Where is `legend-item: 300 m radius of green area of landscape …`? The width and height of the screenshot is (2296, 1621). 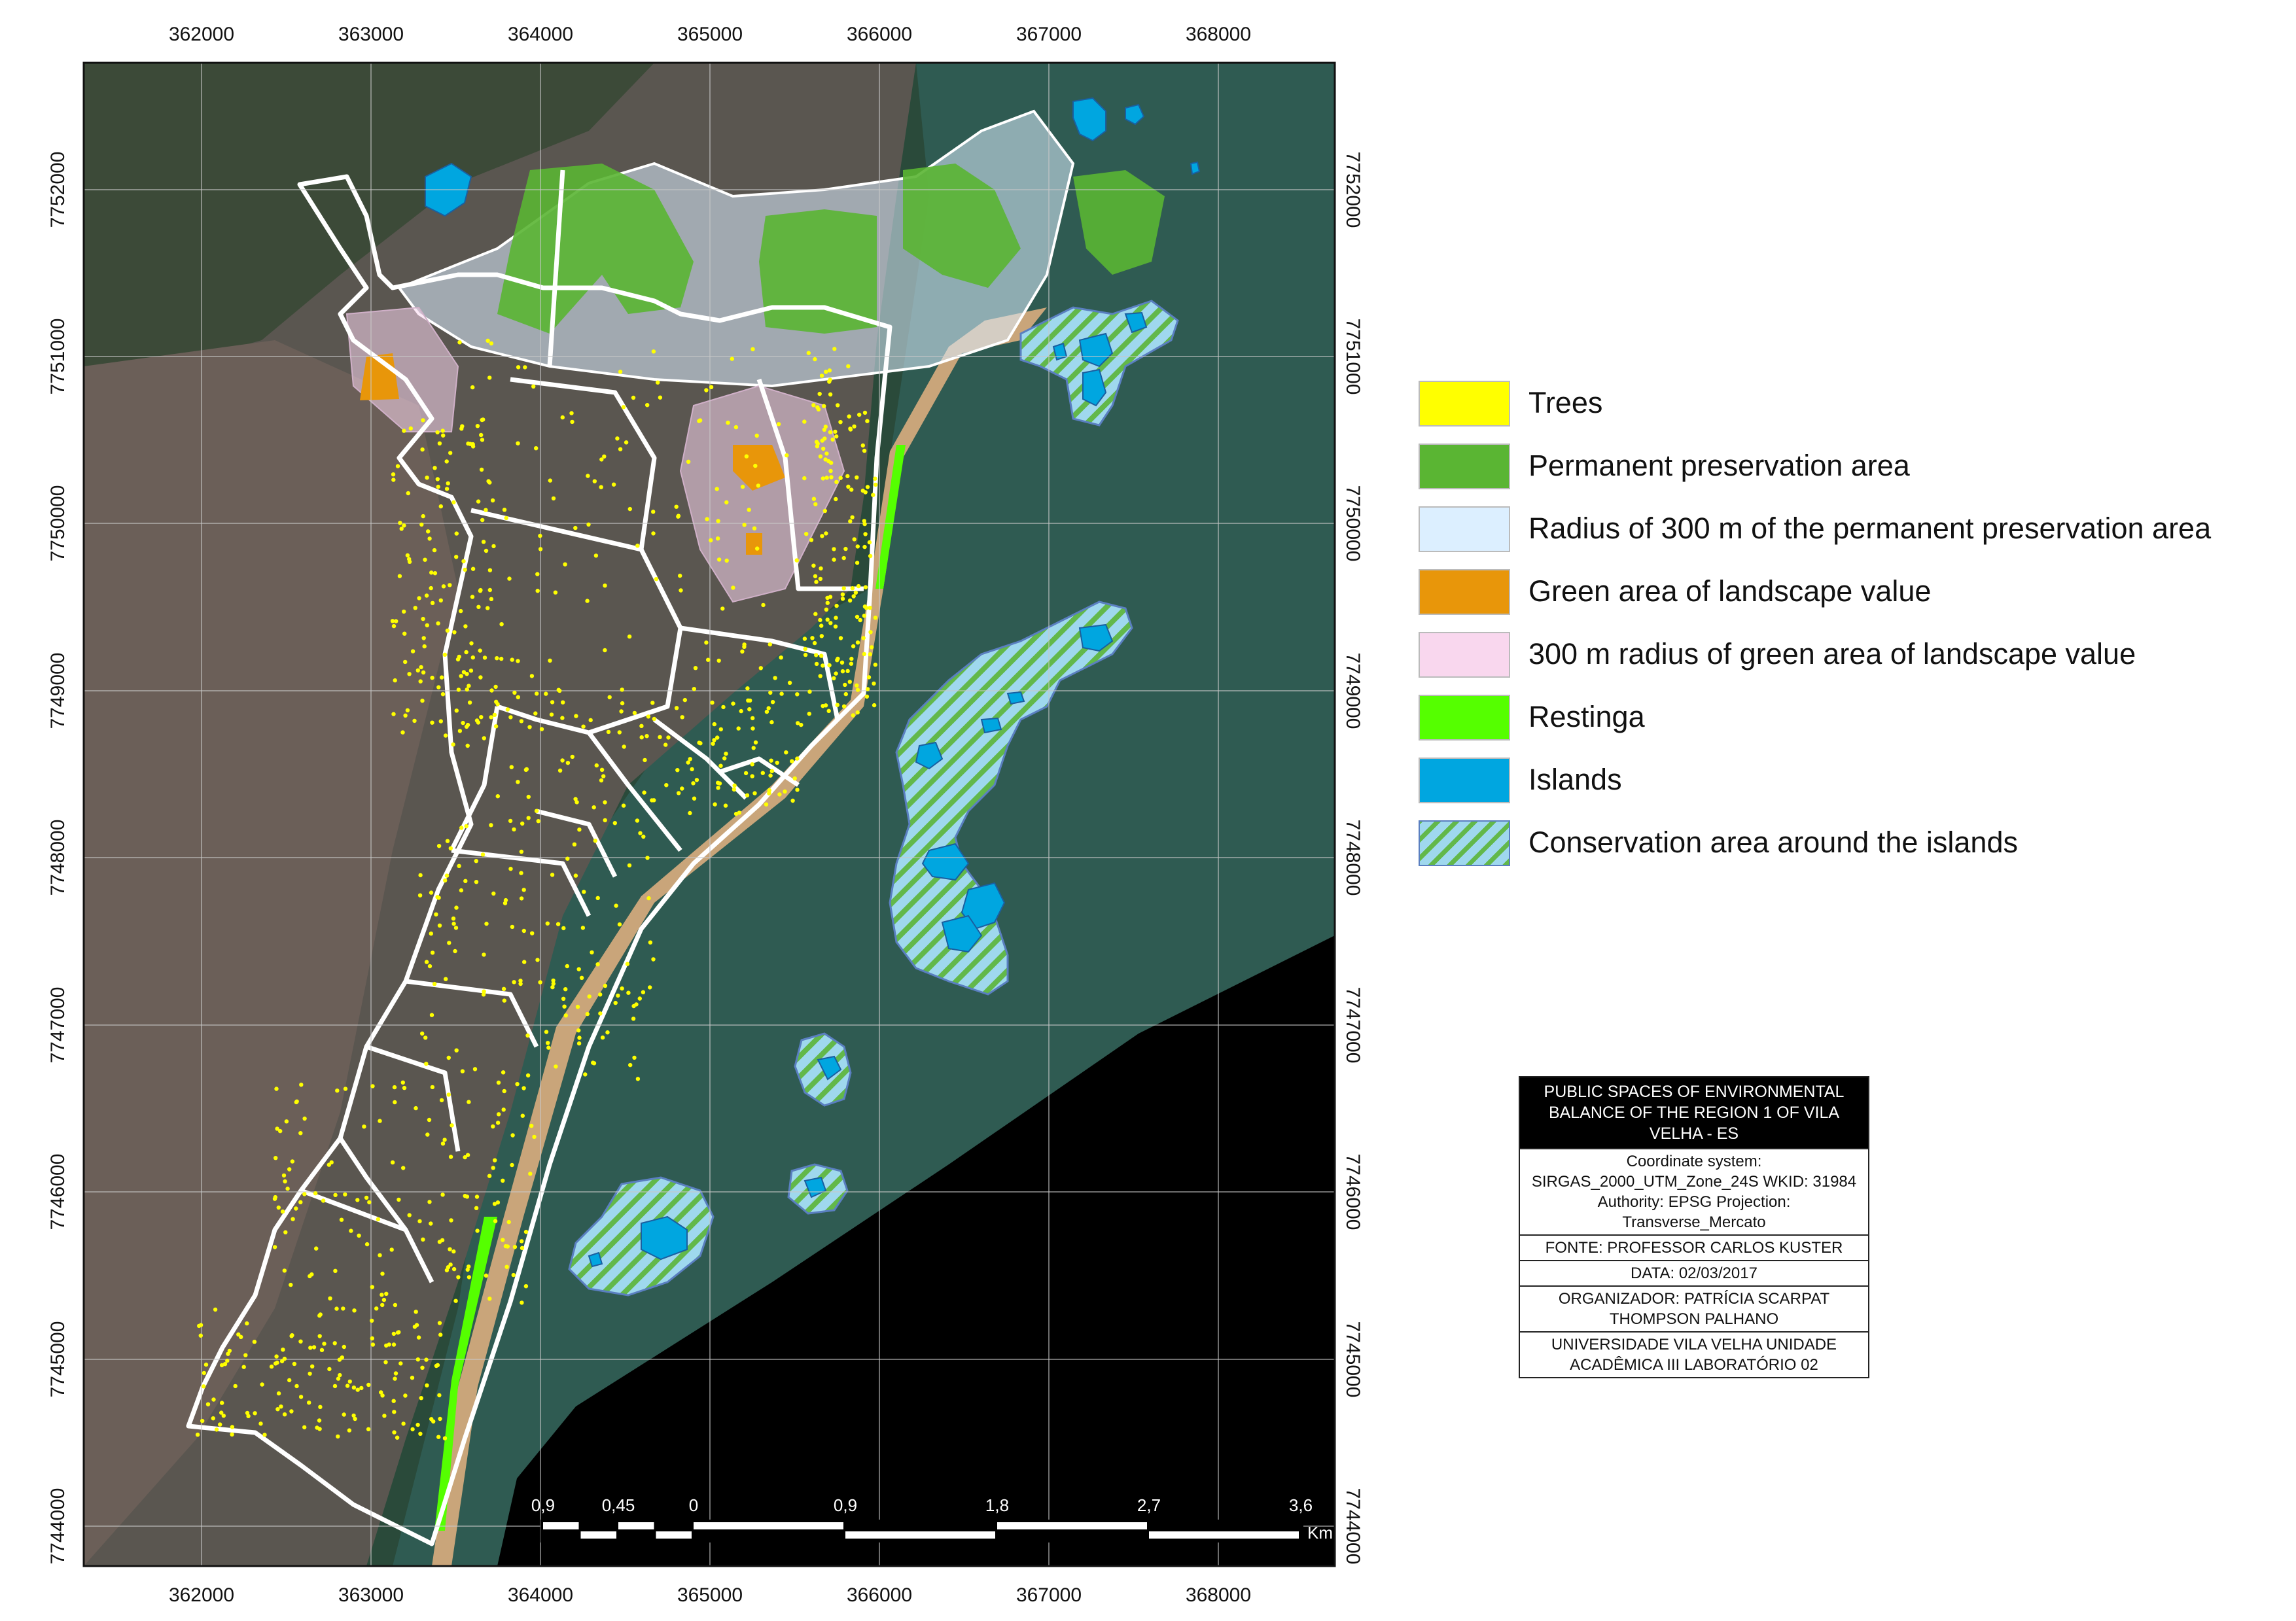
legend-item: 300 m radius of green area of landscape … is located at coordinates (1854, 656).